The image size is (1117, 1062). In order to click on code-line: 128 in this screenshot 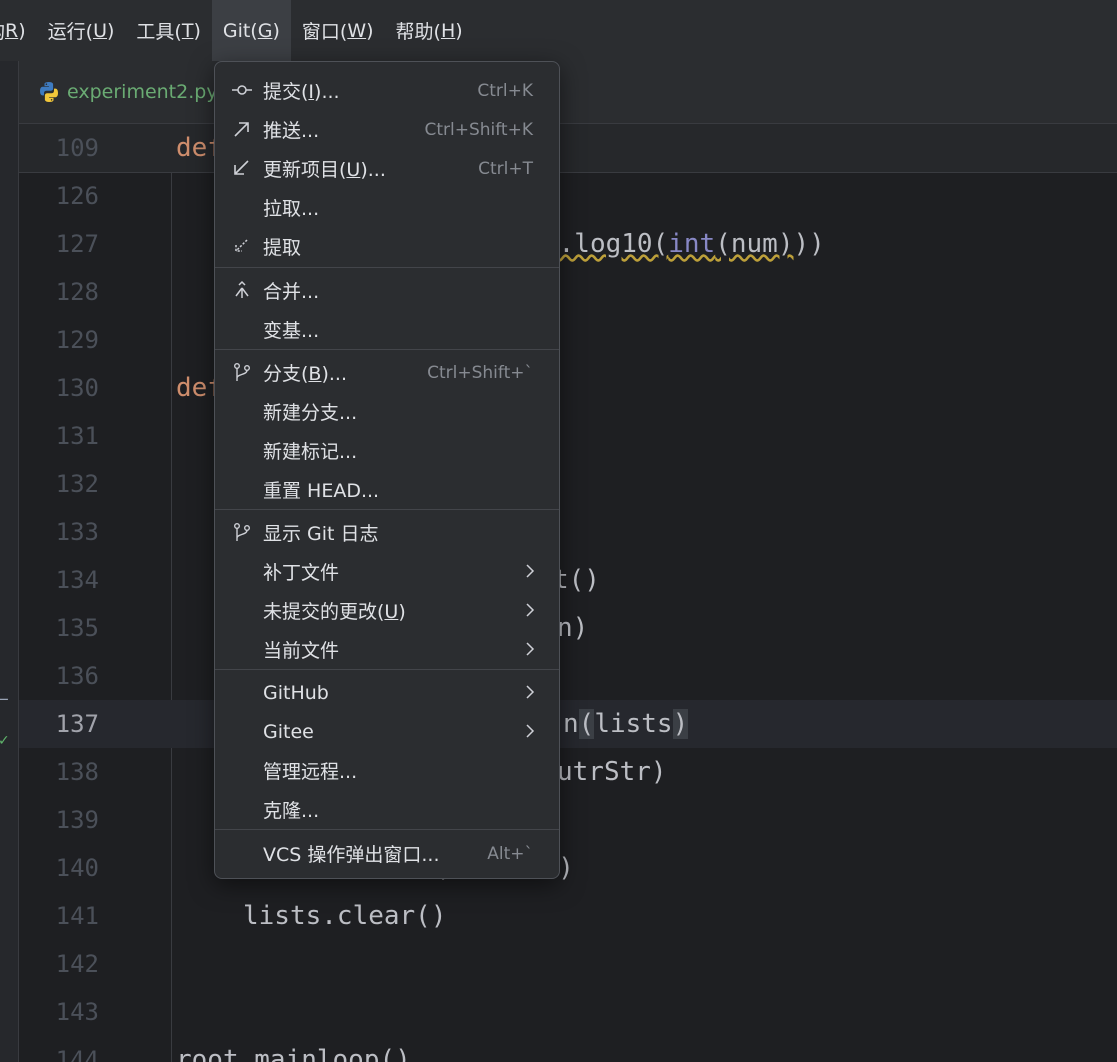, I will do `click(568, 292)`.